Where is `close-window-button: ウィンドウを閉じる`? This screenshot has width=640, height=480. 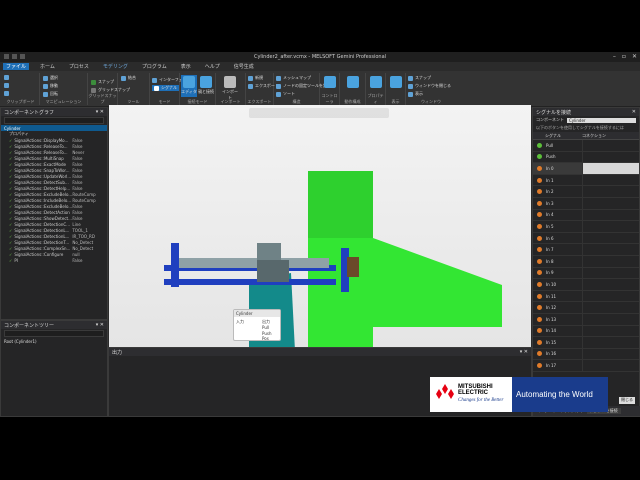 close-window-button: ウィンドウを閉じる is located at coordinates (429, 86).